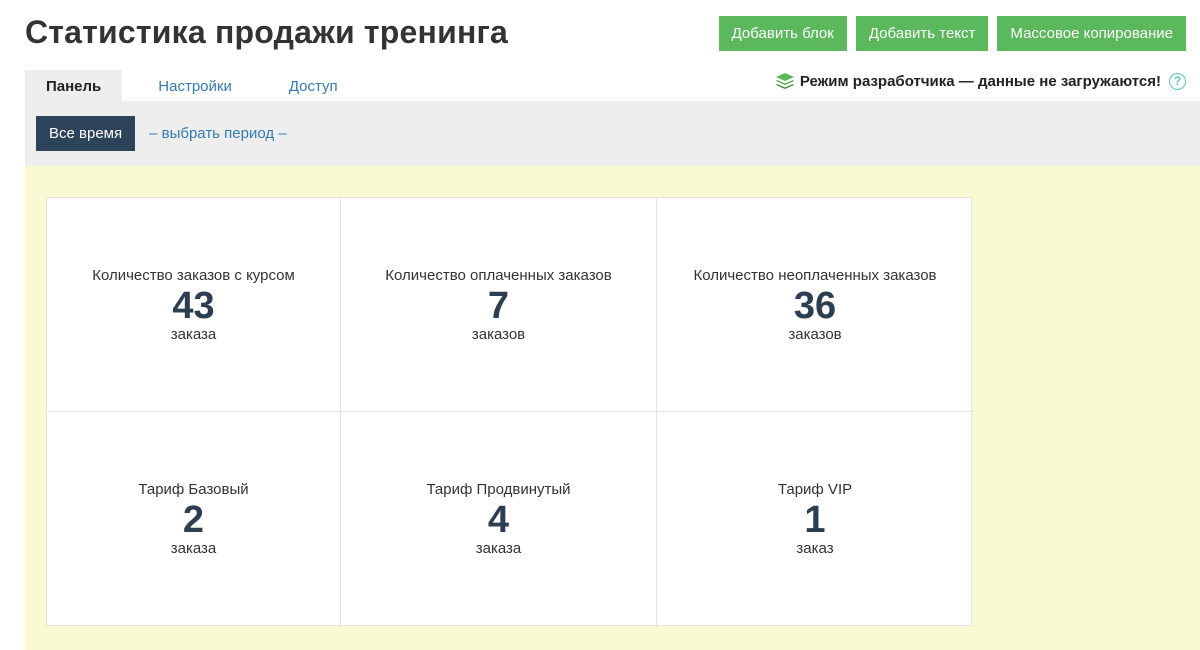  I want to click on stat-card-orders-paid: Количество оплаченных заказов 7 заказов, so click(499, 305).